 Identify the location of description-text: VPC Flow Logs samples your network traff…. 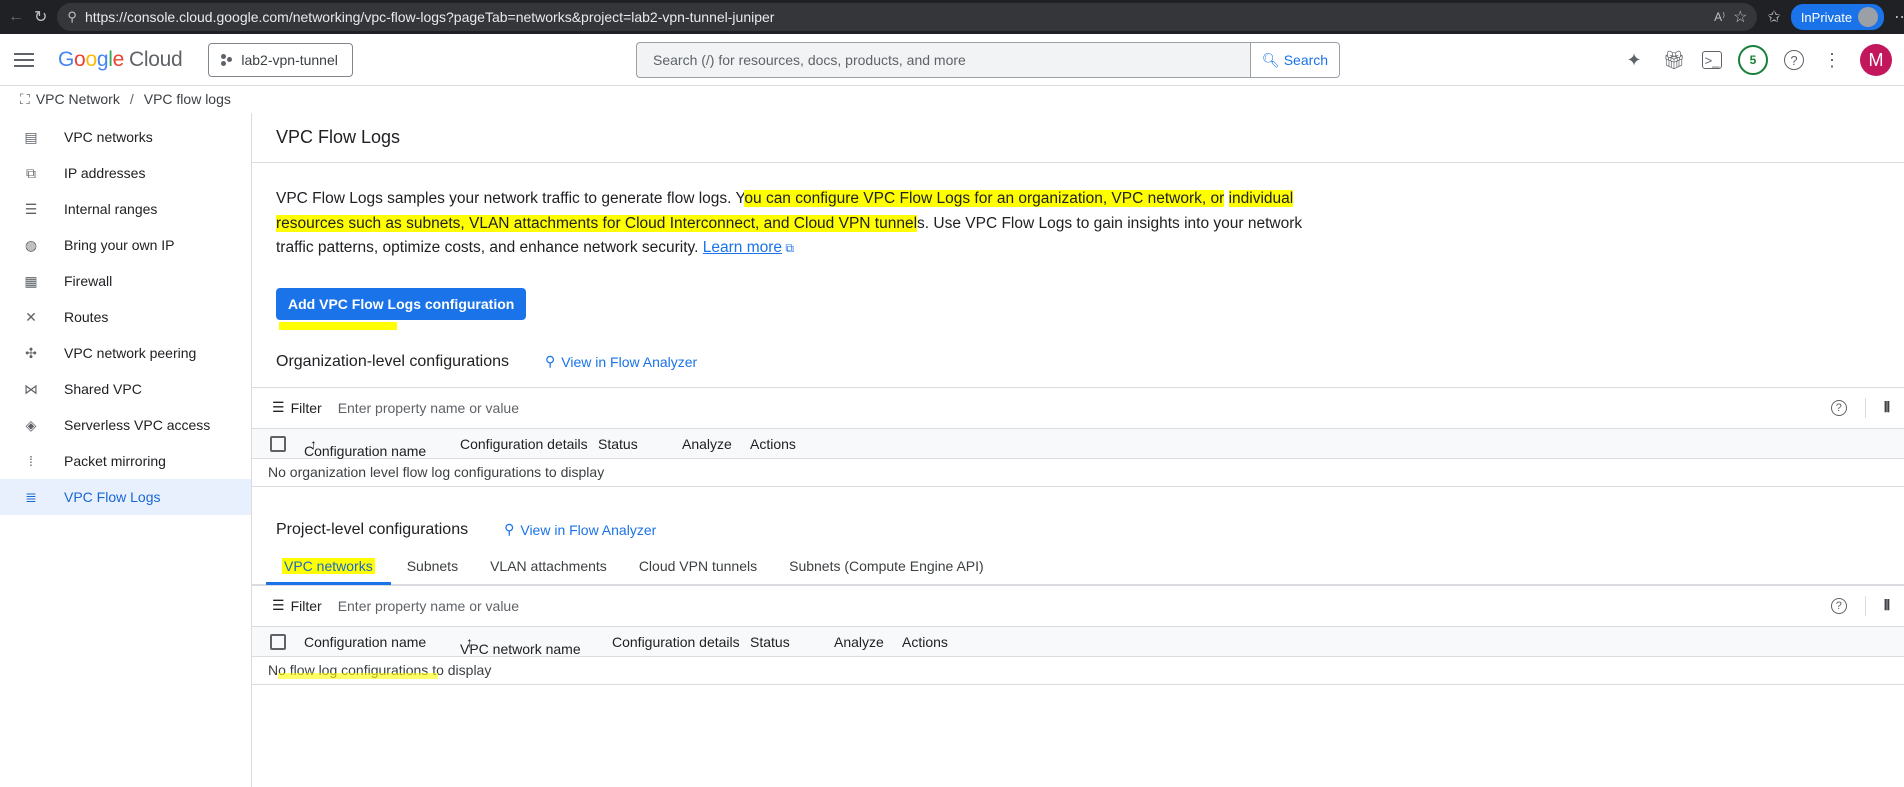
(510, 198).